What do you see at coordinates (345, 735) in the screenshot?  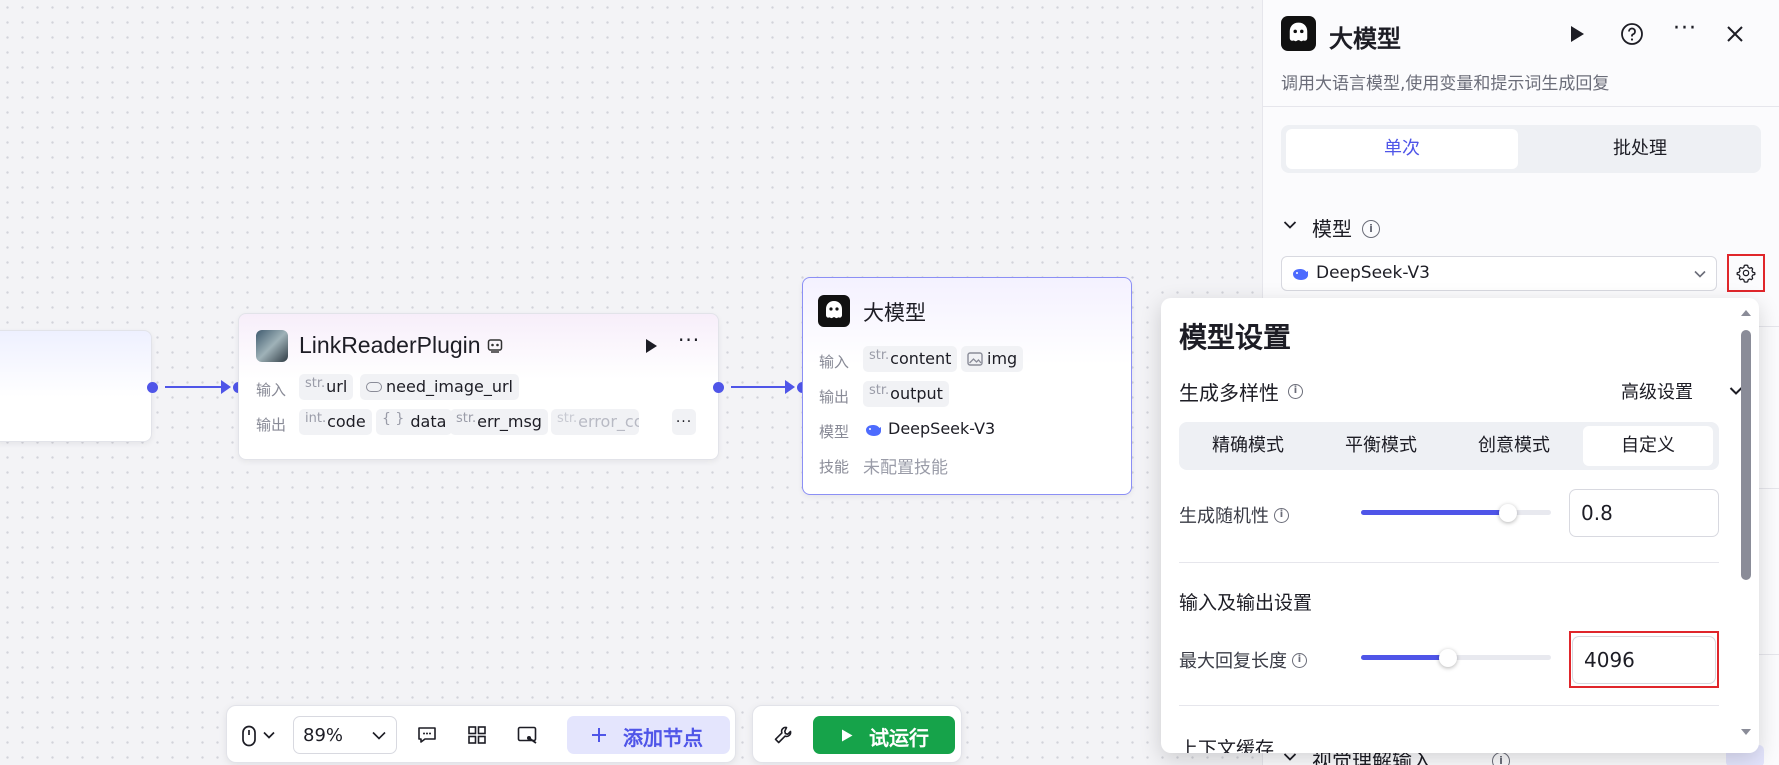 I see `zoom-select: 89%` at bounding box center [345, 735].